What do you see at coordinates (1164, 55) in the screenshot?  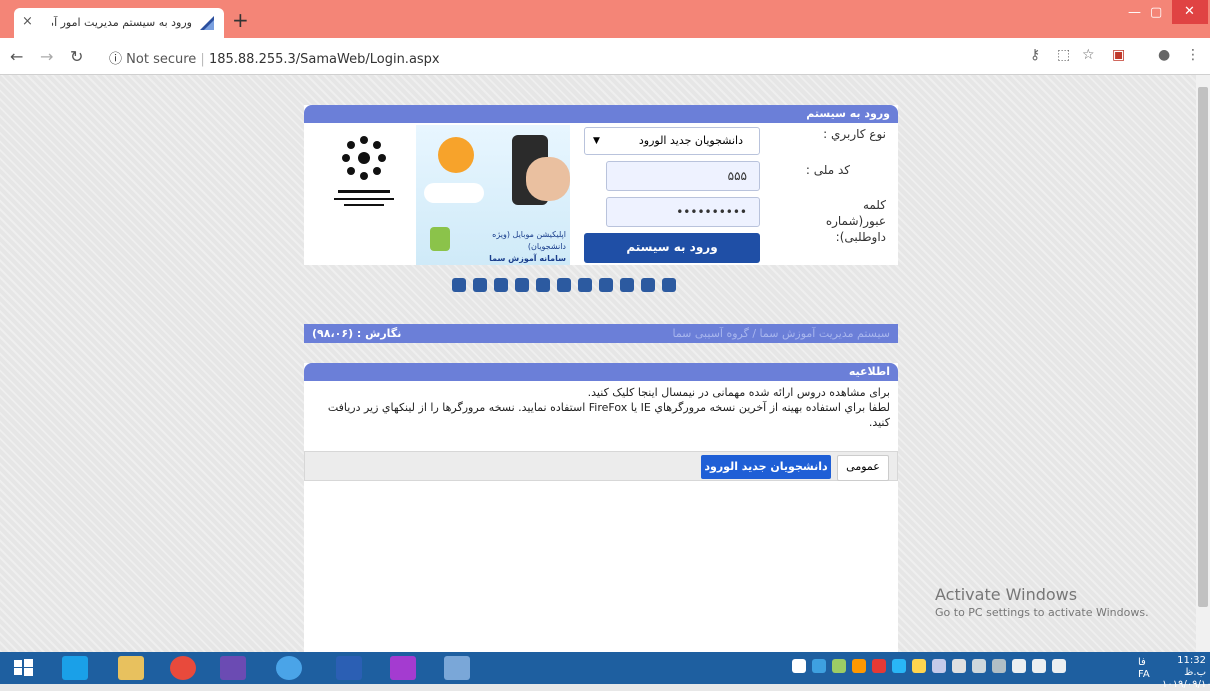 I see `profile-icon: ●` at bounding box center [1164, 55].